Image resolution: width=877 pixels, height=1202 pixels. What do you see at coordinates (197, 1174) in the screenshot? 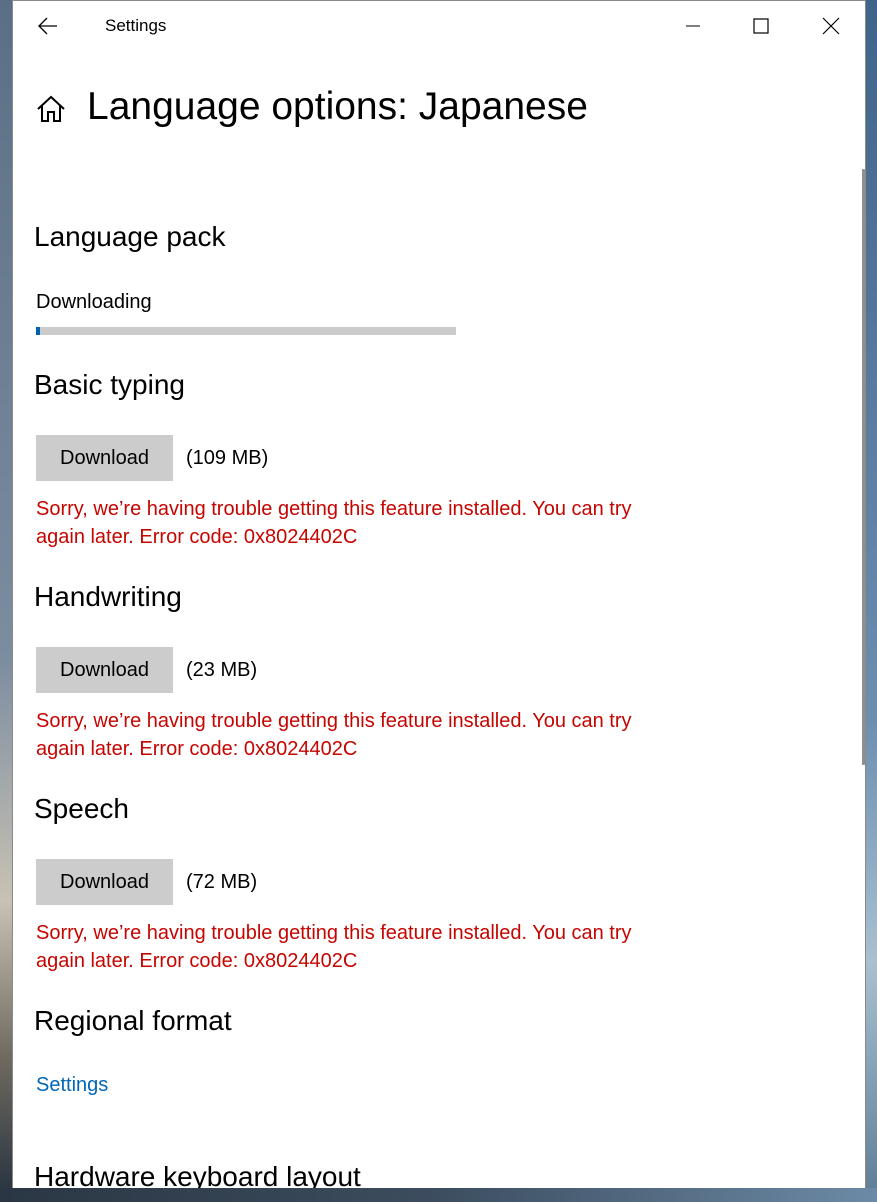
I see `hardware-keyboard-heading: Hardware keyboard layout` at bounding box center [197, 1174].